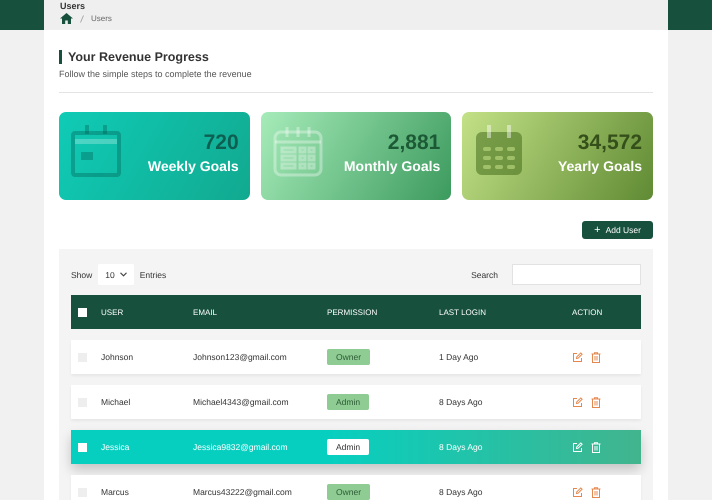 The height and width of the screenshot is (500, 712). I want to click on table-row: Michael Michael4343@gmail.com Admin 8 Days Ago, so click(356, 402).